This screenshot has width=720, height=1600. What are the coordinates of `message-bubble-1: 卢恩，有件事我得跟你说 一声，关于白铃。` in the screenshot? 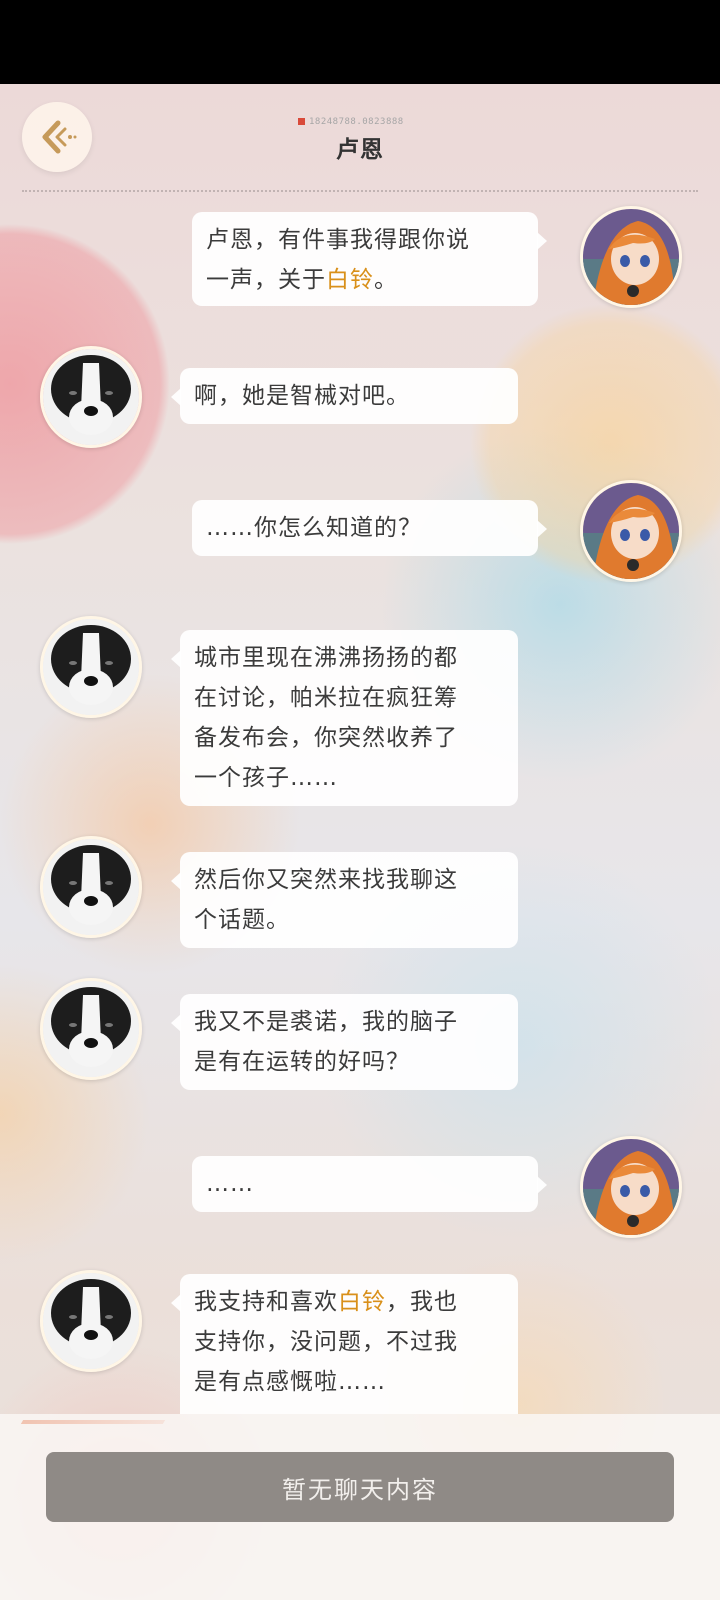 It's located at (369, 259).